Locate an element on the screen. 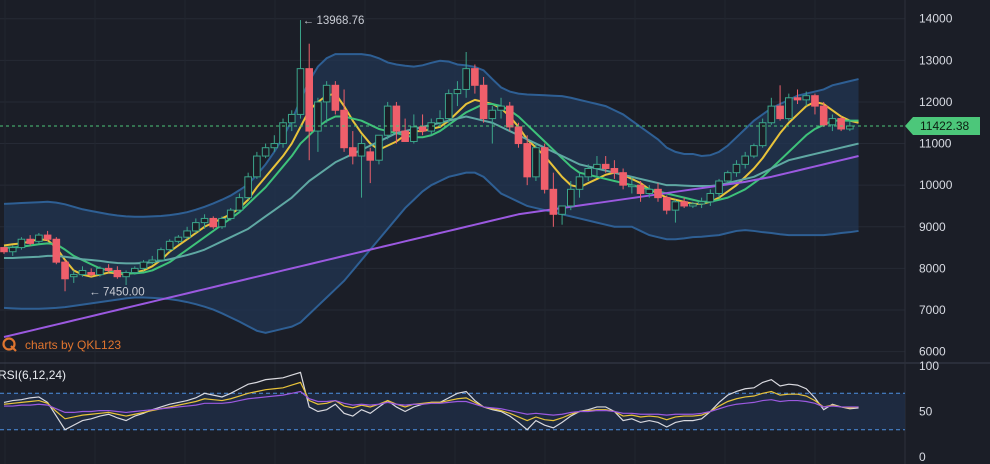 This screenshot has width=990, height=464. low-marker-arrow-icon: ← is located at coordinates (95, 292).